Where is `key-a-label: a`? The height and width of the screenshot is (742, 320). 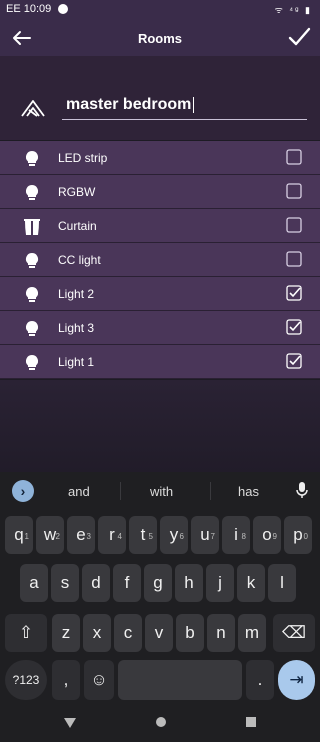
key-a-label: a is located at coordinates (34, 582).